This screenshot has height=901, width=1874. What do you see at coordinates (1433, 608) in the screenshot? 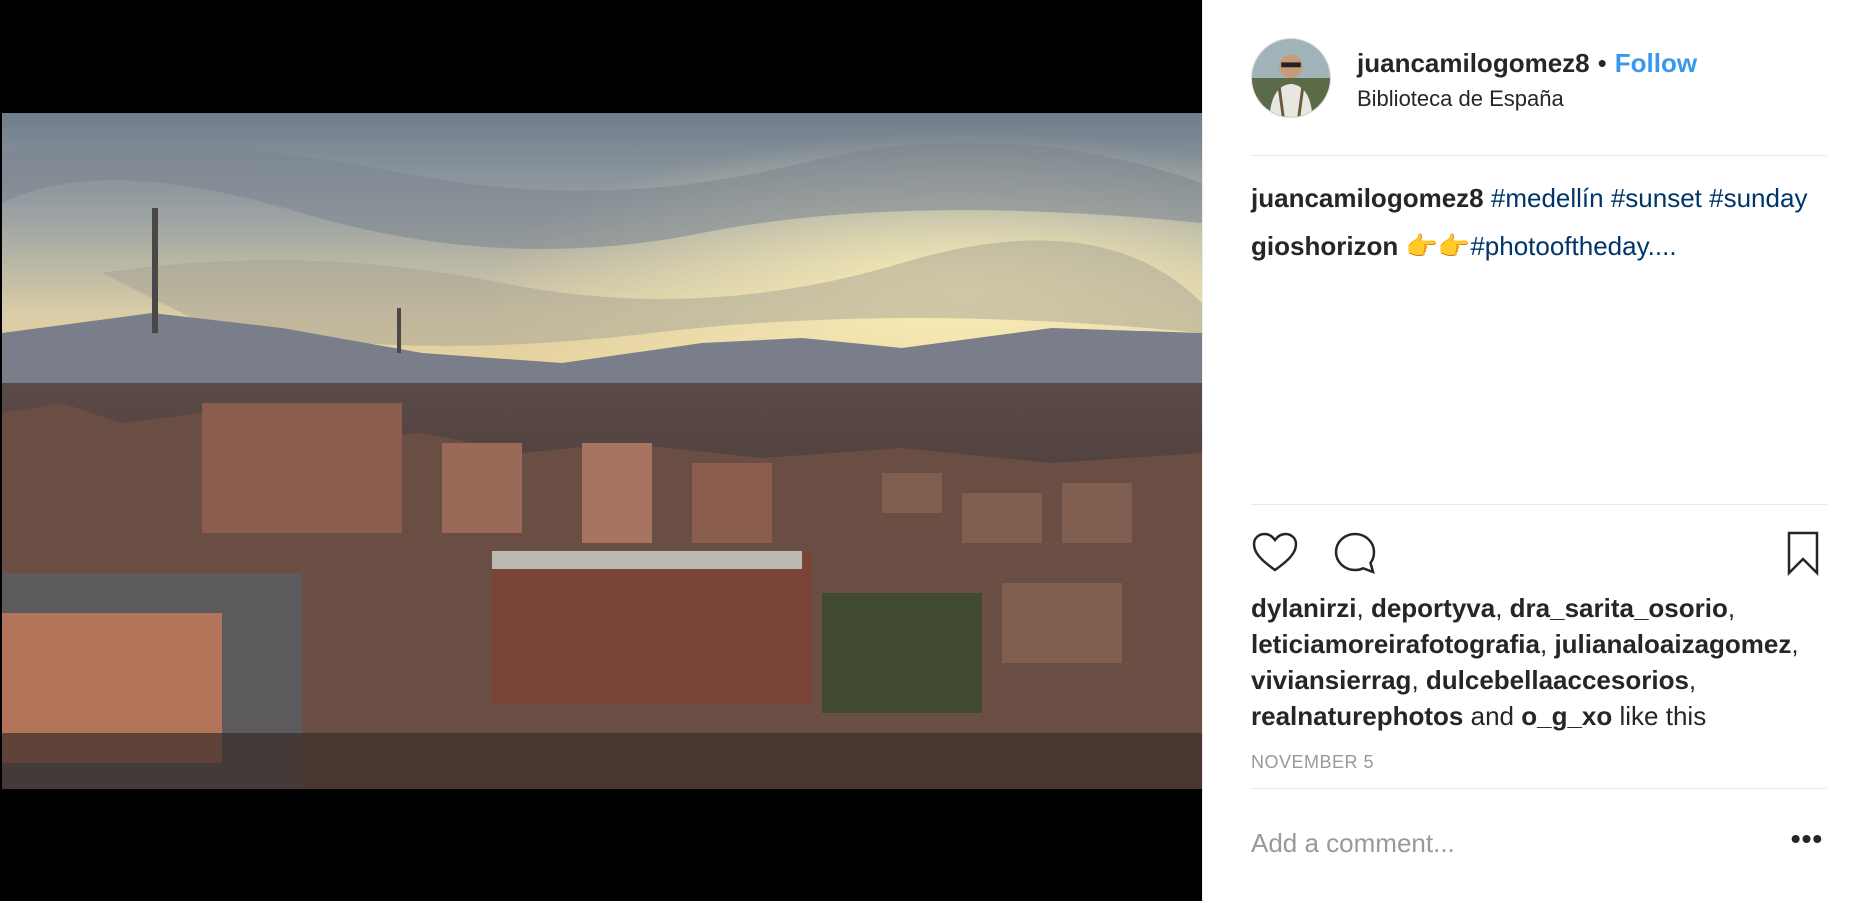
I see `liker-link: deportyva` at bounding box center [1433, 608].